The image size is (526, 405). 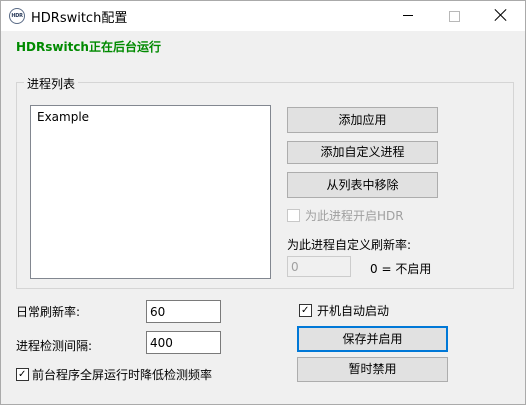 I want to click on process-list-group-label: 进程列表, so click(x=51, y=83).